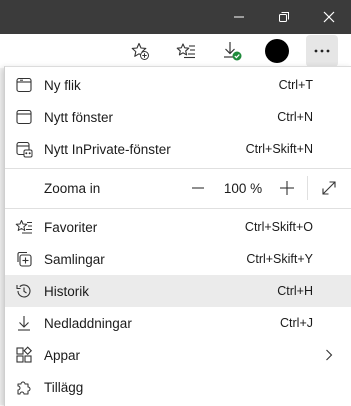 This screenshot has width=351, height=406. I want to click on menu-item-extensions: Tillägg, so click(178, 387).